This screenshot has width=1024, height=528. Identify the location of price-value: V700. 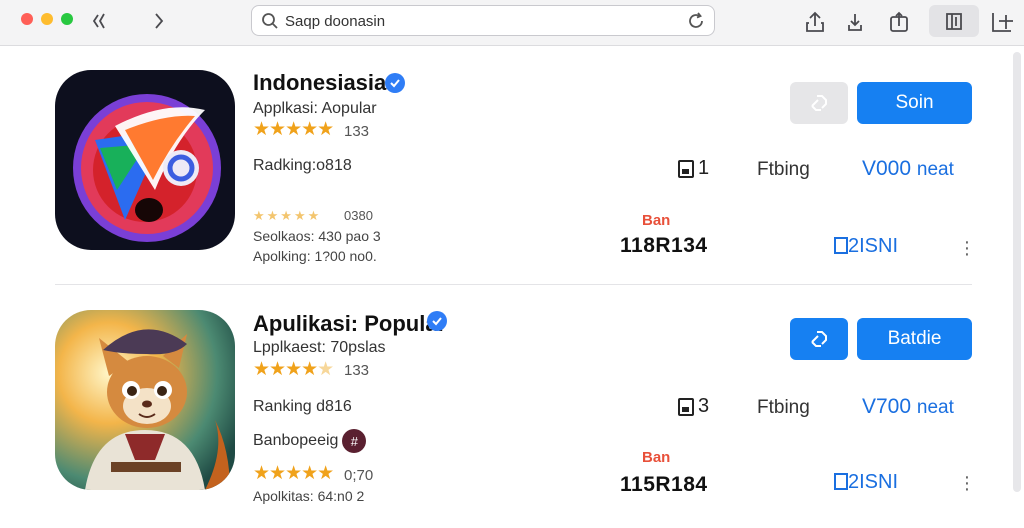
(887, 406).